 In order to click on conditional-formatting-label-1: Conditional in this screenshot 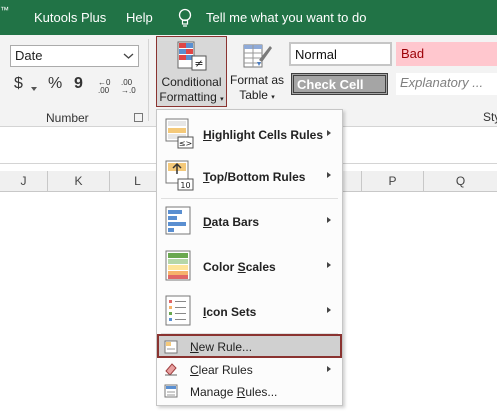, I will do `click(191, 82)`.